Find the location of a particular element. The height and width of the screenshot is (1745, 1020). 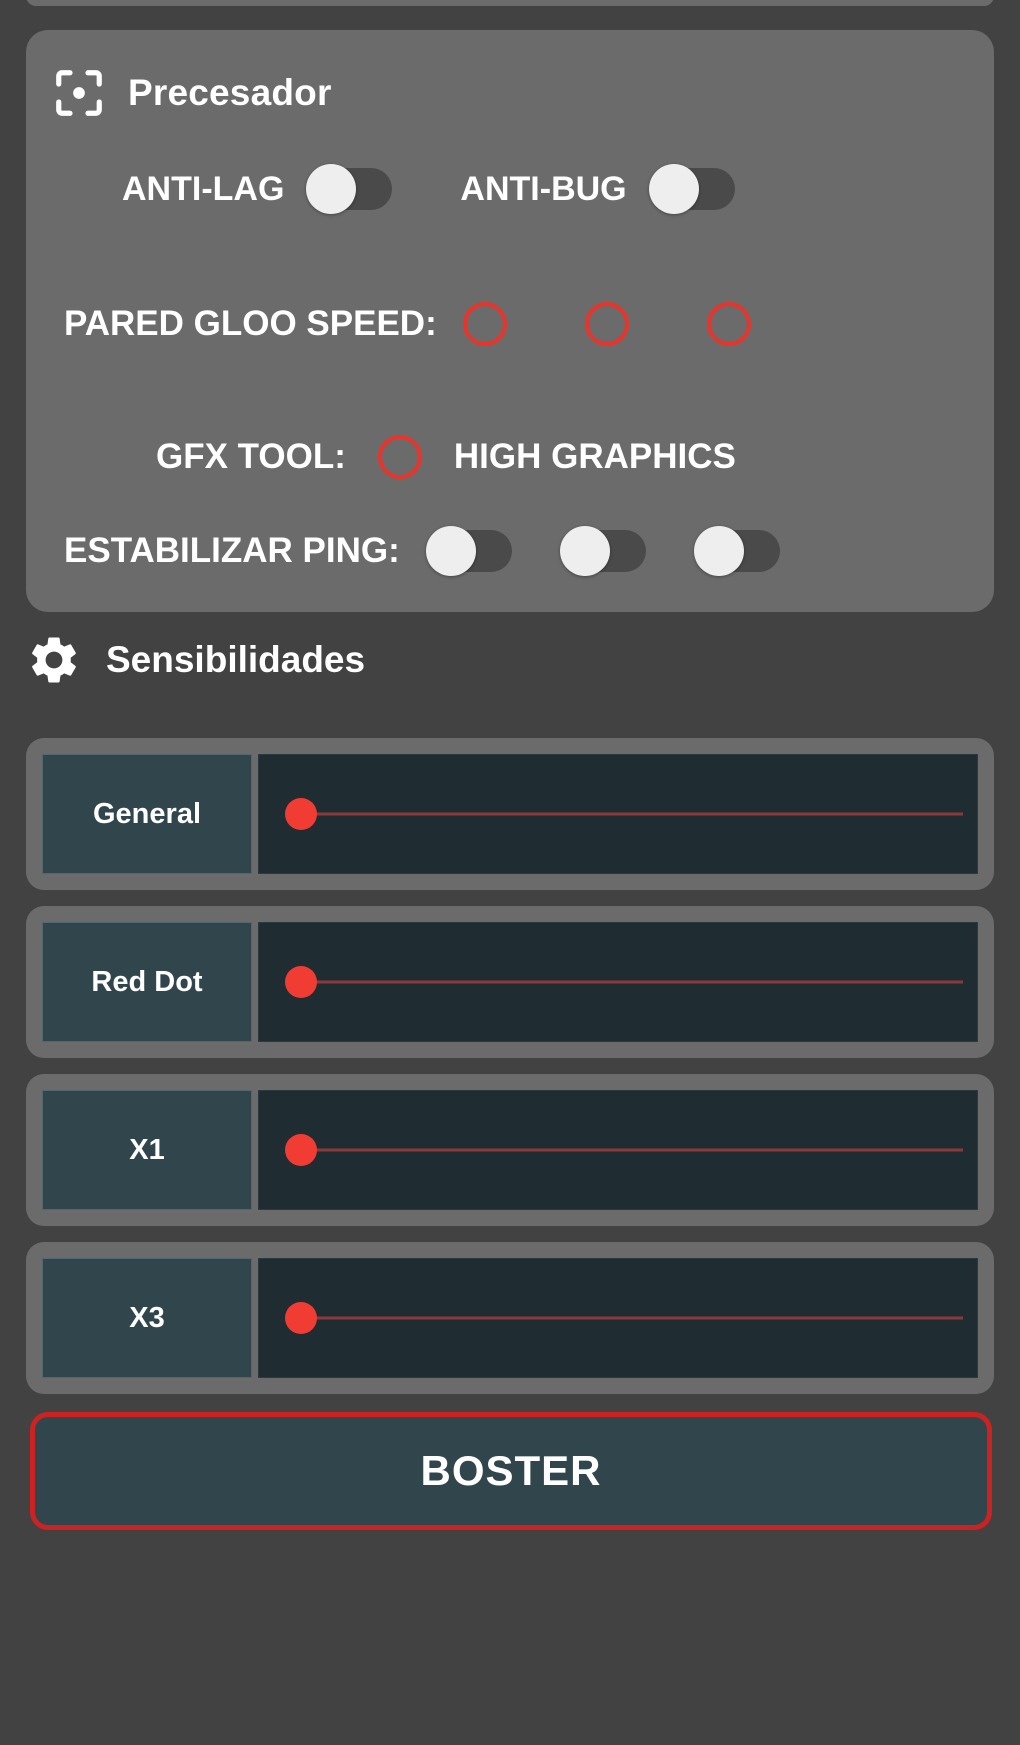

anti-lag-toggle-group: ANTI-LAG is located at coordinates (257, 189).